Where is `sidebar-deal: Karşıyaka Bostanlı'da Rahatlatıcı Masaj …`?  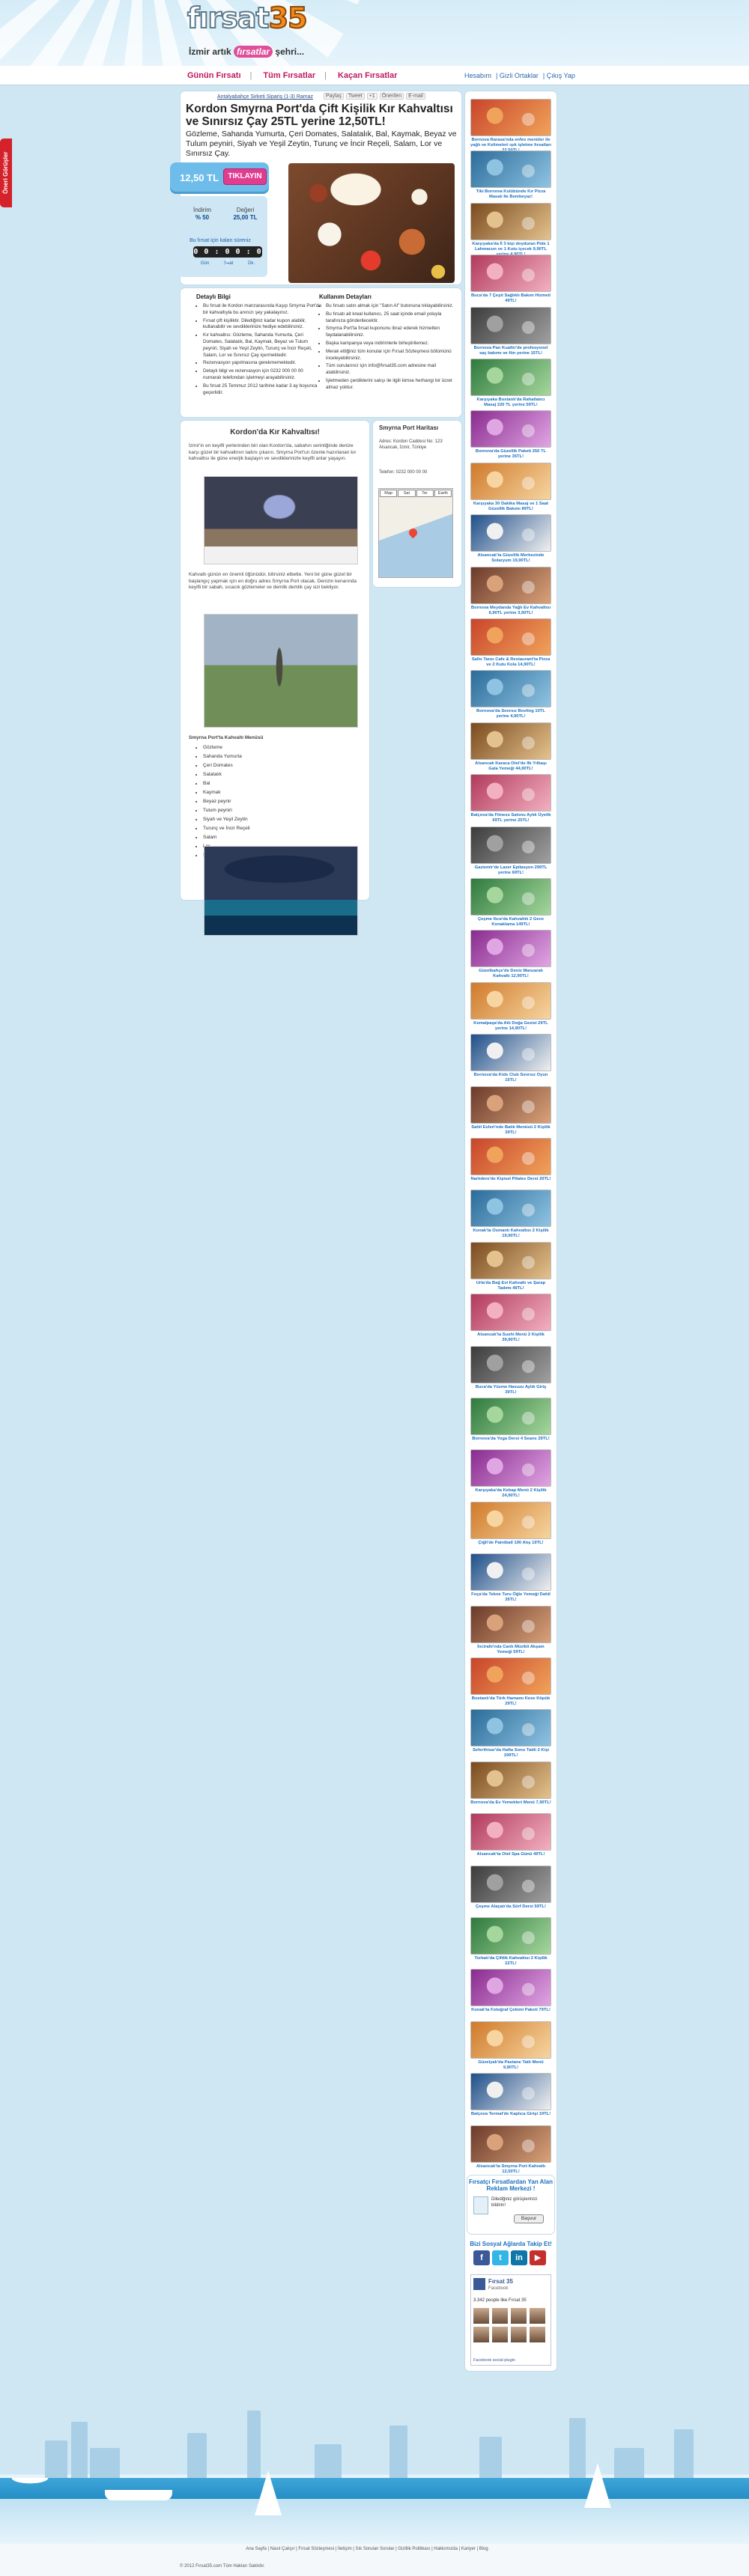
sidebar-deal: Karşıyaka Bostanlı'da Rahatlatıcı Masaj … is located at coordinates (511, 383).